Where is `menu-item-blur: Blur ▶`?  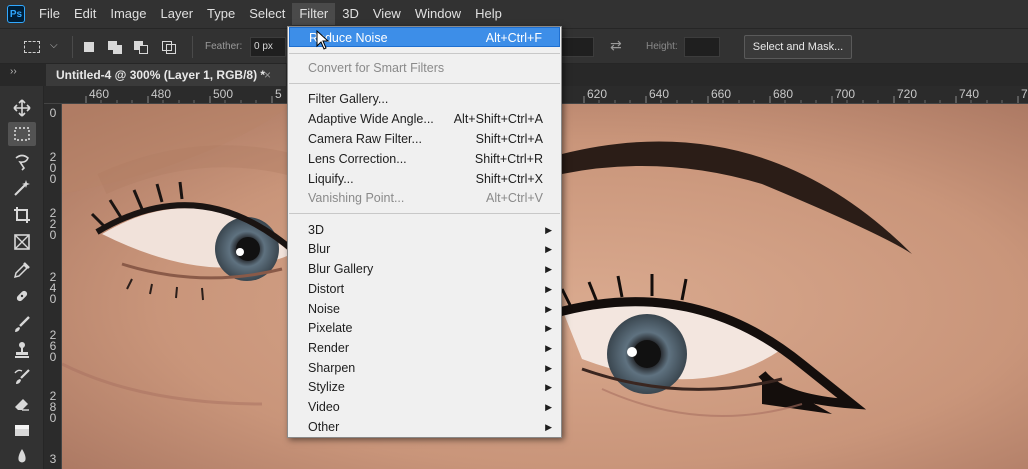 menu-item-blur: Blur ▶ is located at coordinates (424, 249).